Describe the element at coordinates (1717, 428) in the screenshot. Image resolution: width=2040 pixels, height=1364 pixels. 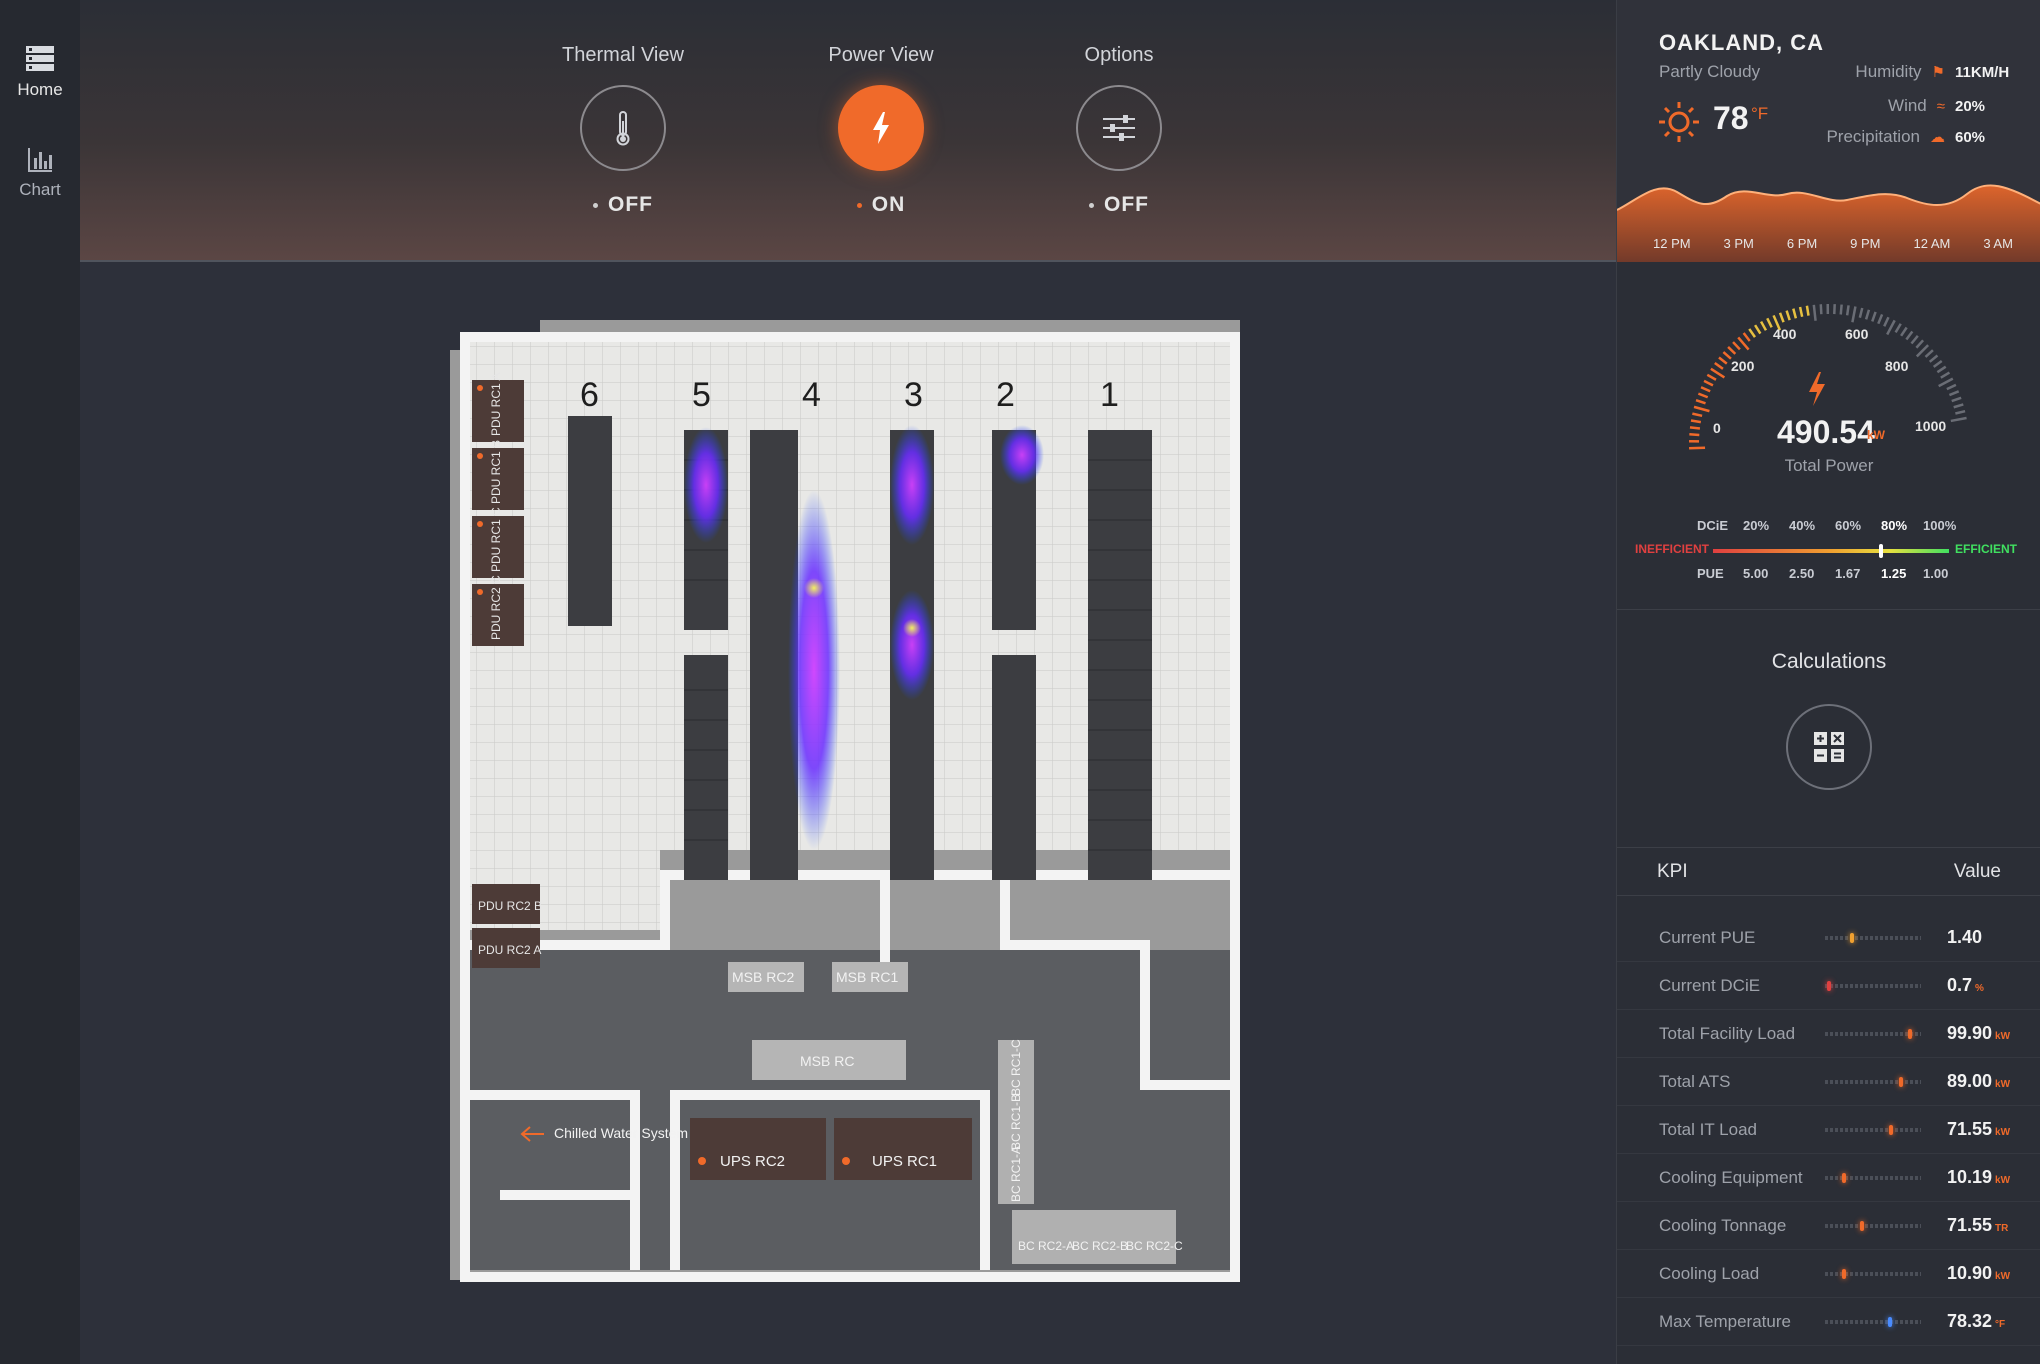
I see `gauge-tick-0: 0` at that location.